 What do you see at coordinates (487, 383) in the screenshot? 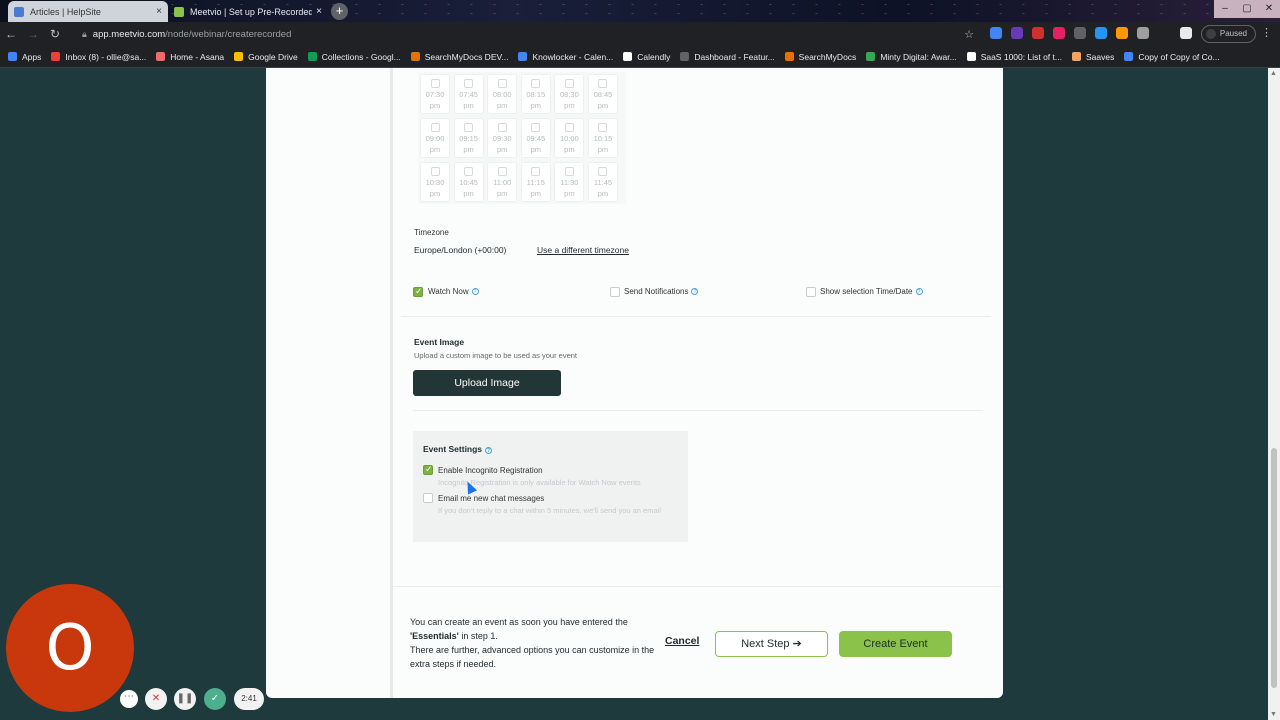
I see `upload-image-button: Upload Image` at bounding box center [487, 383].